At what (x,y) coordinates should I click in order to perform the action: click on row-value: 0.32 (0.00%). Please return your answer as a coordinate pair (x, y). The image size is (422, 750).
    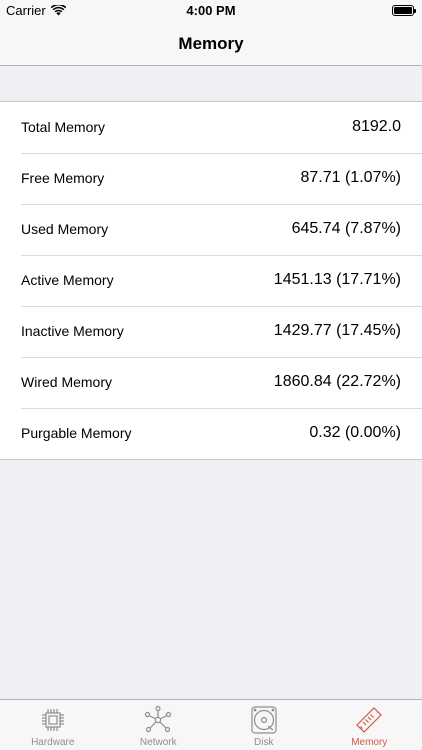
    Looking at the image, I should click on (355, 432).